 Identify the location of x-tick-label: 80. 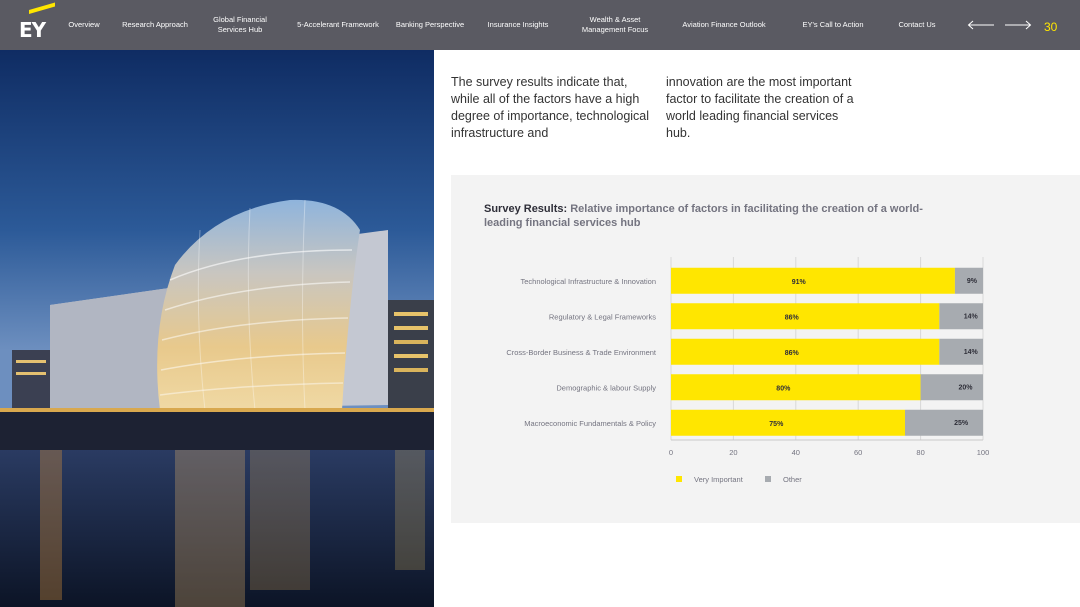
(920, 452).